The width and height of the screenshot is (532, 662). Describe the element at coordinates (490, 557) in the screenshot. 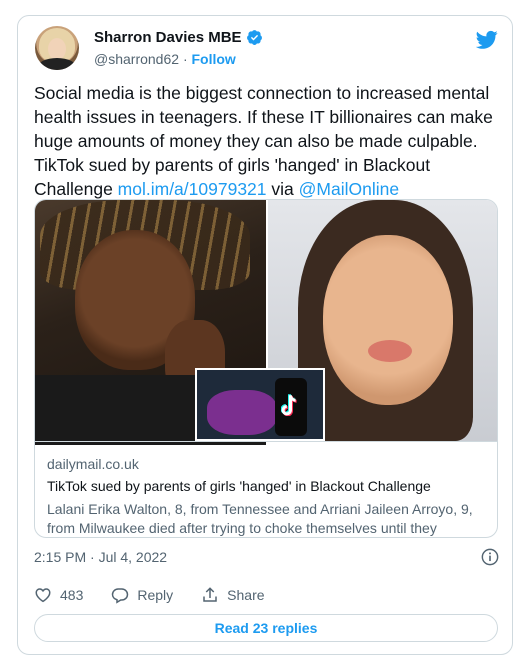

I see `info-icon` at that location.